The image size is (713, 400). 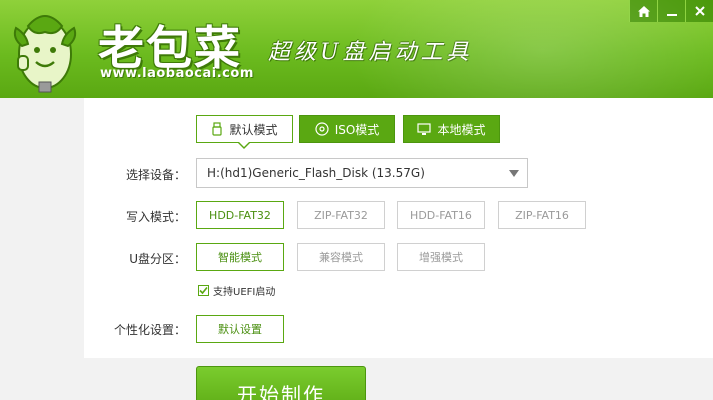 I want to click on device-select-value: H:(hd1)Generic_Flash_Disk (13.57G), so click(x=316, y=173).